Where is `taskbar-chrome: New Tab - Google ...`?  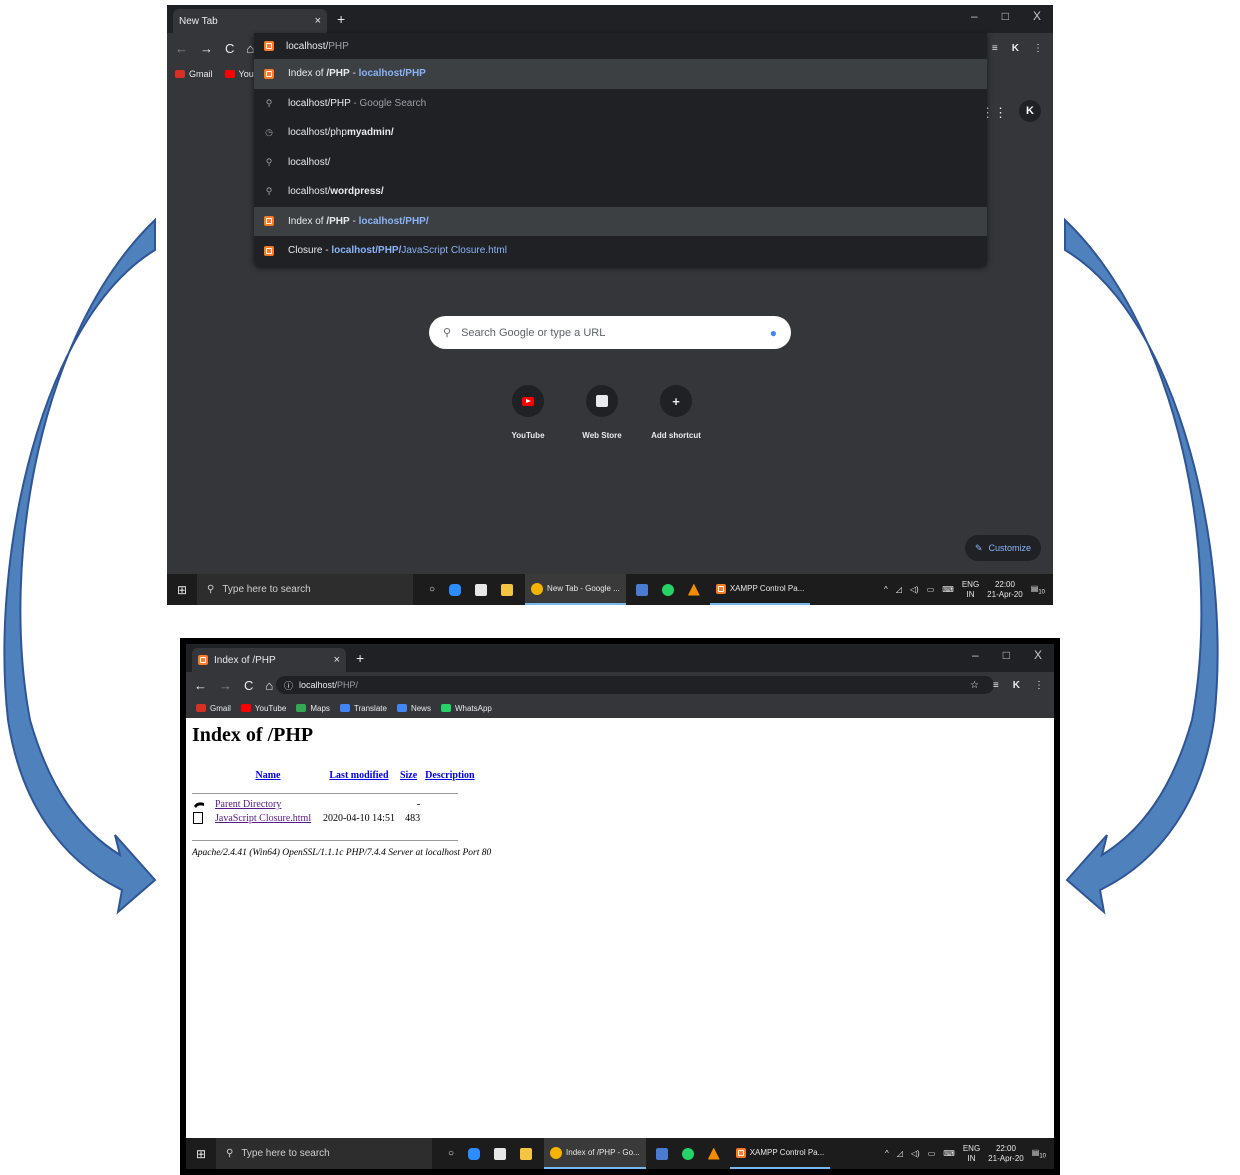 taskbar-chrome: New Tab - Google ... is located at coordinates (575, 589).